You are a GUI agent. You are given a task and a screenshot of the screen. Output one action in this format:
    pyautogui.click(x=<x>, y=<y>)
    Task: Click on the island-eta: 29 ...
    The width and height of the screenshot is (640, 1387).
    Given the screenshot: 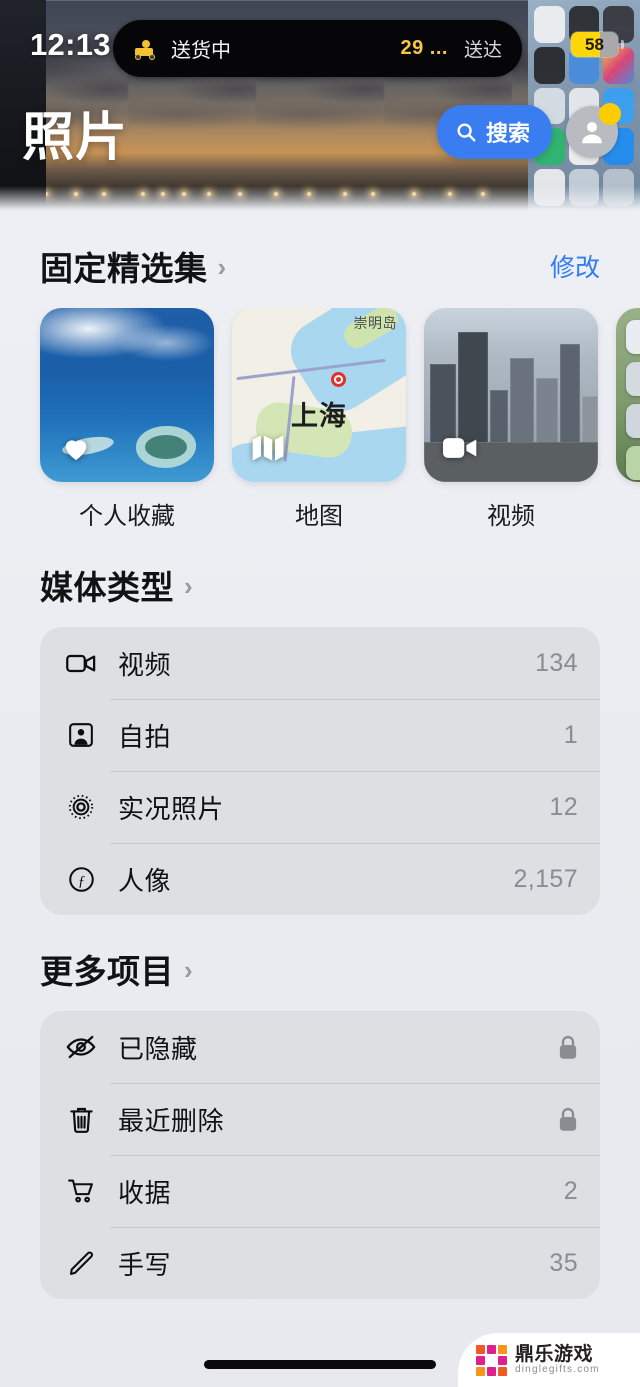 What is the action you would take?
    pyautogui.click(x=424, y=48)
    